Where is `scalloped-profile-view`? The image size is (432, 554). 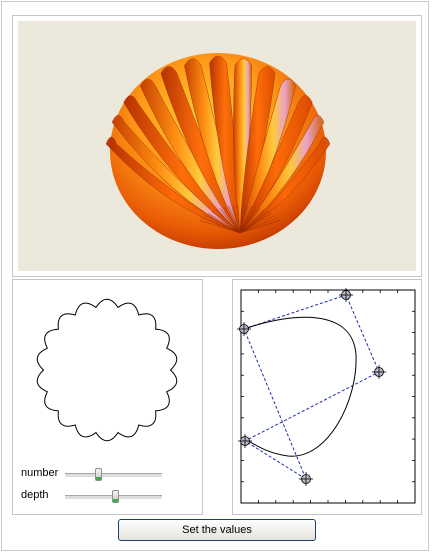
scalloped-profile-view is located at coordinates (107, 370).